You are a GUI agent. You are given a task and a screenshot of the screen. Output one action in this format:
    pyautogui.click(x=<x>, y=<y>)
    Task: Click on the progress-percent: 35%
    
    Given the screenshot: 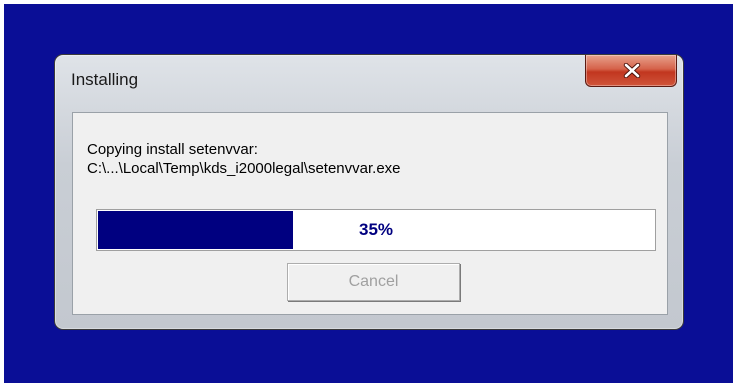 What is the action you would take?
    pyautogui.click(x=376, y=229)
    